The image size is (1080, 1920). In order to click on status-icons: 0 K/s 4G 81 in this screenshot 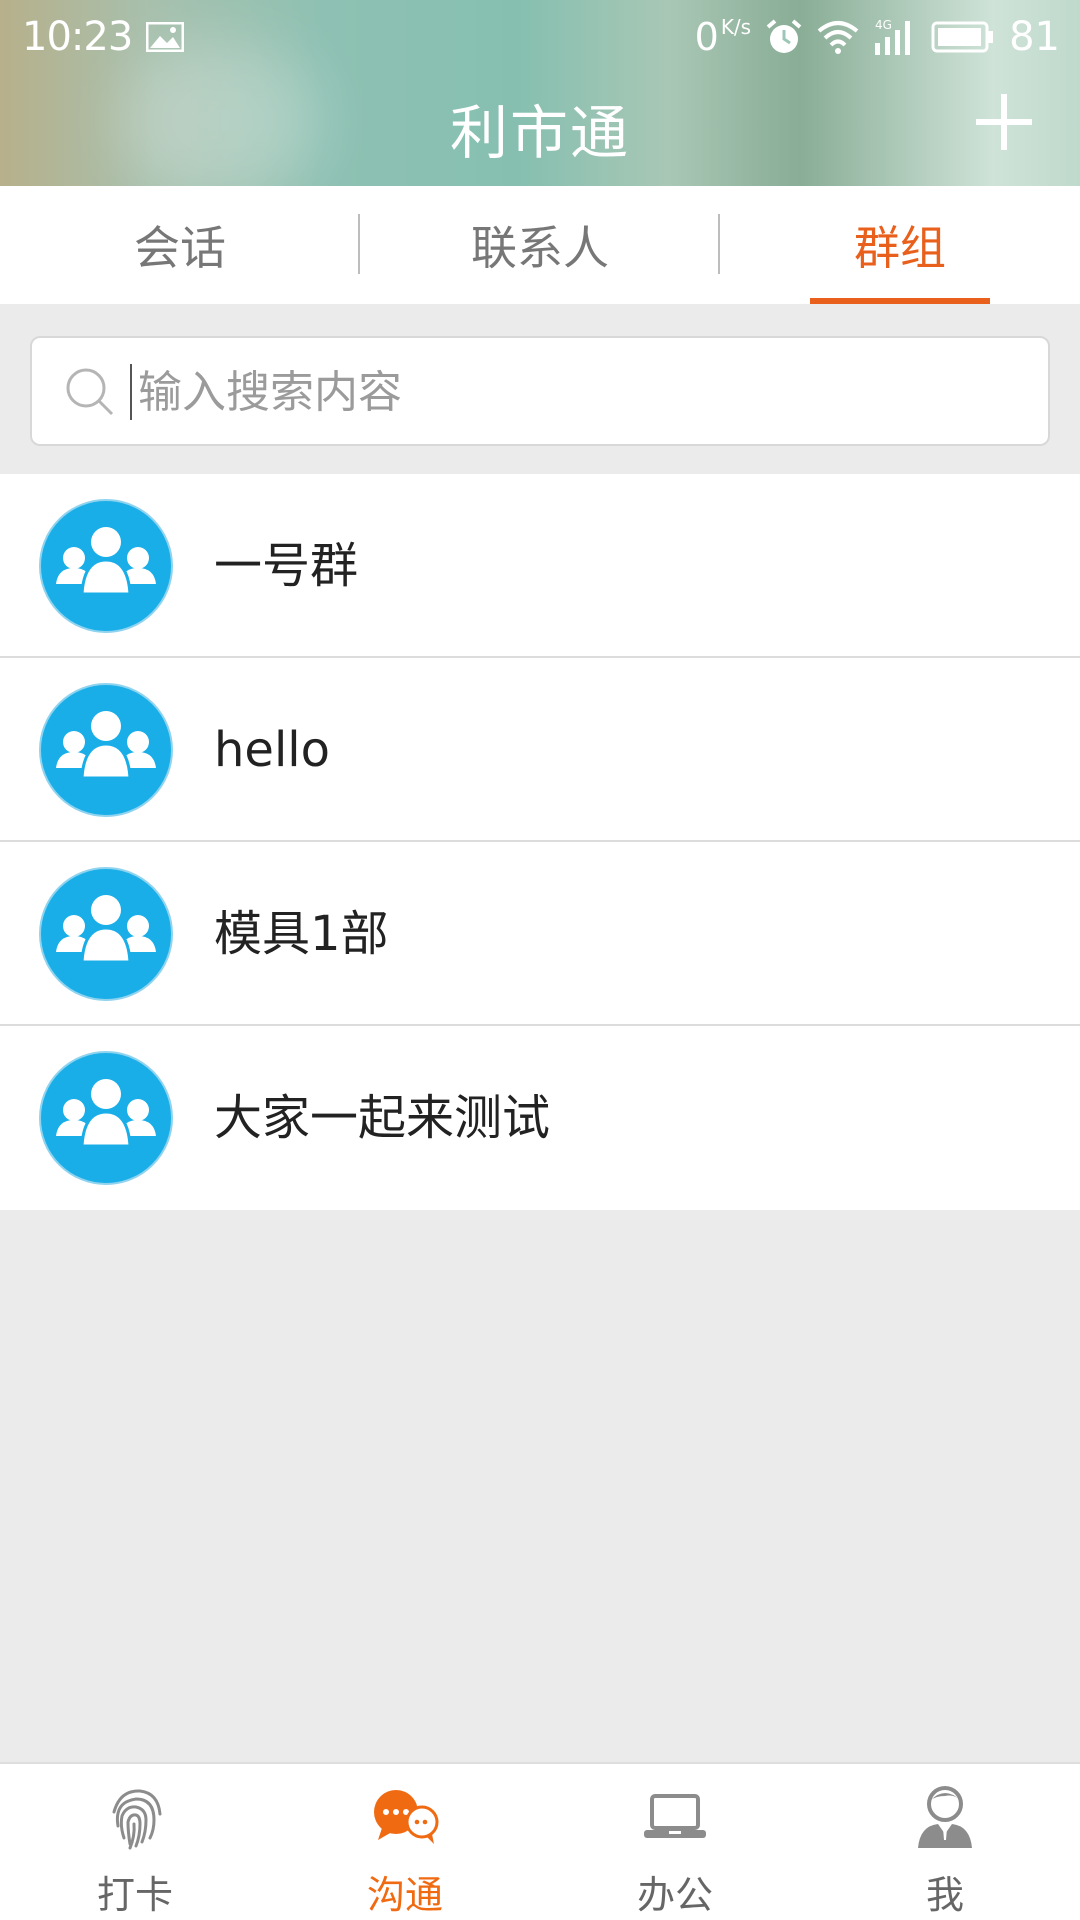, I will do `click(877, 37)`.